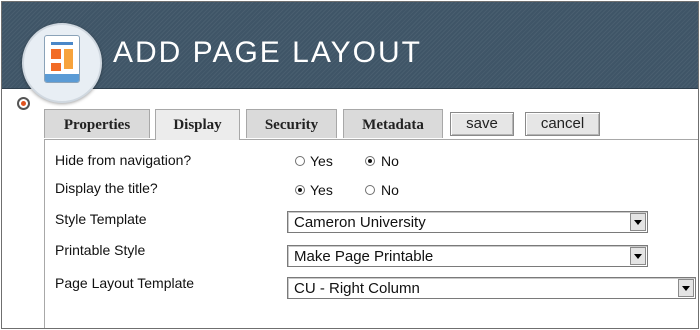 The image size is (700, 330). I want to click on display-title-no-label: No, so click(390, 190).